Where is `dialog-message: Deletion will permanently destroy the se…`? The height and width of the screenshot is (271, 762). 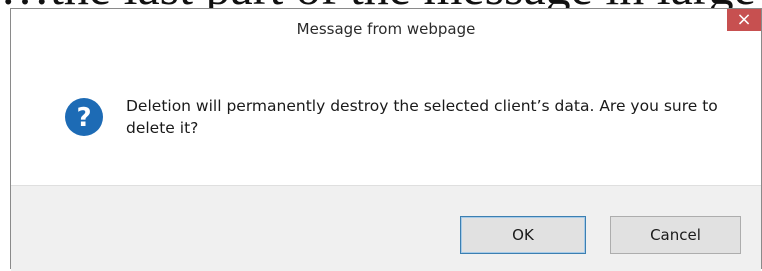
dialog-message: Deletion will permanently destroy the se… is located at coordinates (422, 117).